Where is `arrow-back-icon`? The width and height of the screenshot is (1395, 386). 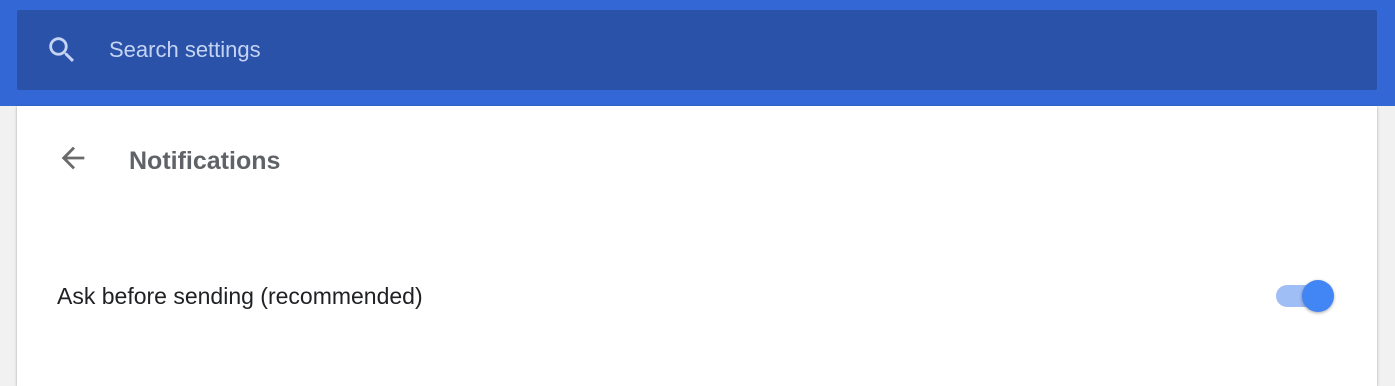 arrow-back-icon is located at coordinates (73, 160).